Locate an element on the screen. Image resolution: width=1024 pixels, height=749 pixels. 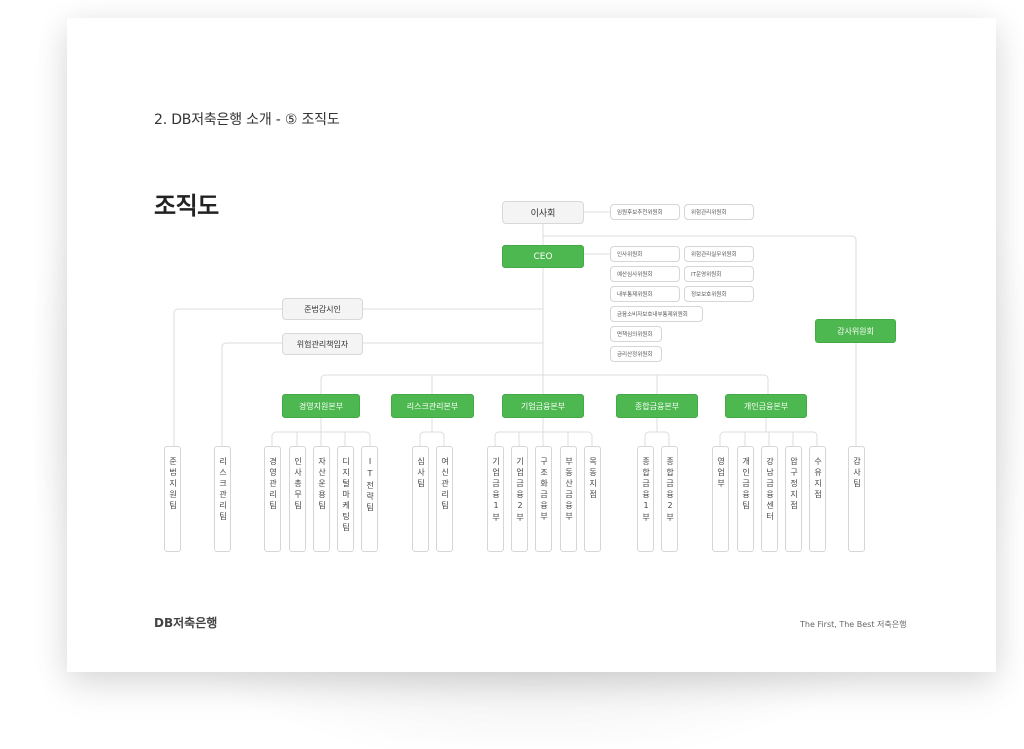
team-management: 경영관리팀 is located at coordinates (272, 499).